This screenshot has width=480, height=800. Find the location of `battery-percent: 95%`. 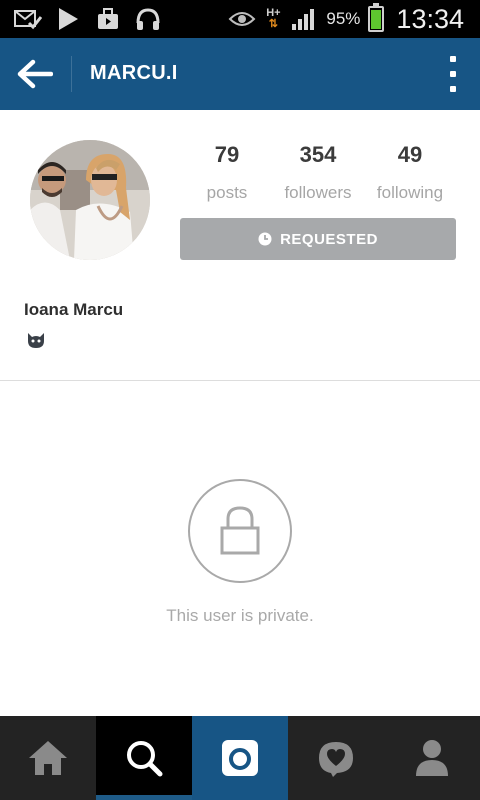

battery-percent: 95% is located at coordinates (343, 19).